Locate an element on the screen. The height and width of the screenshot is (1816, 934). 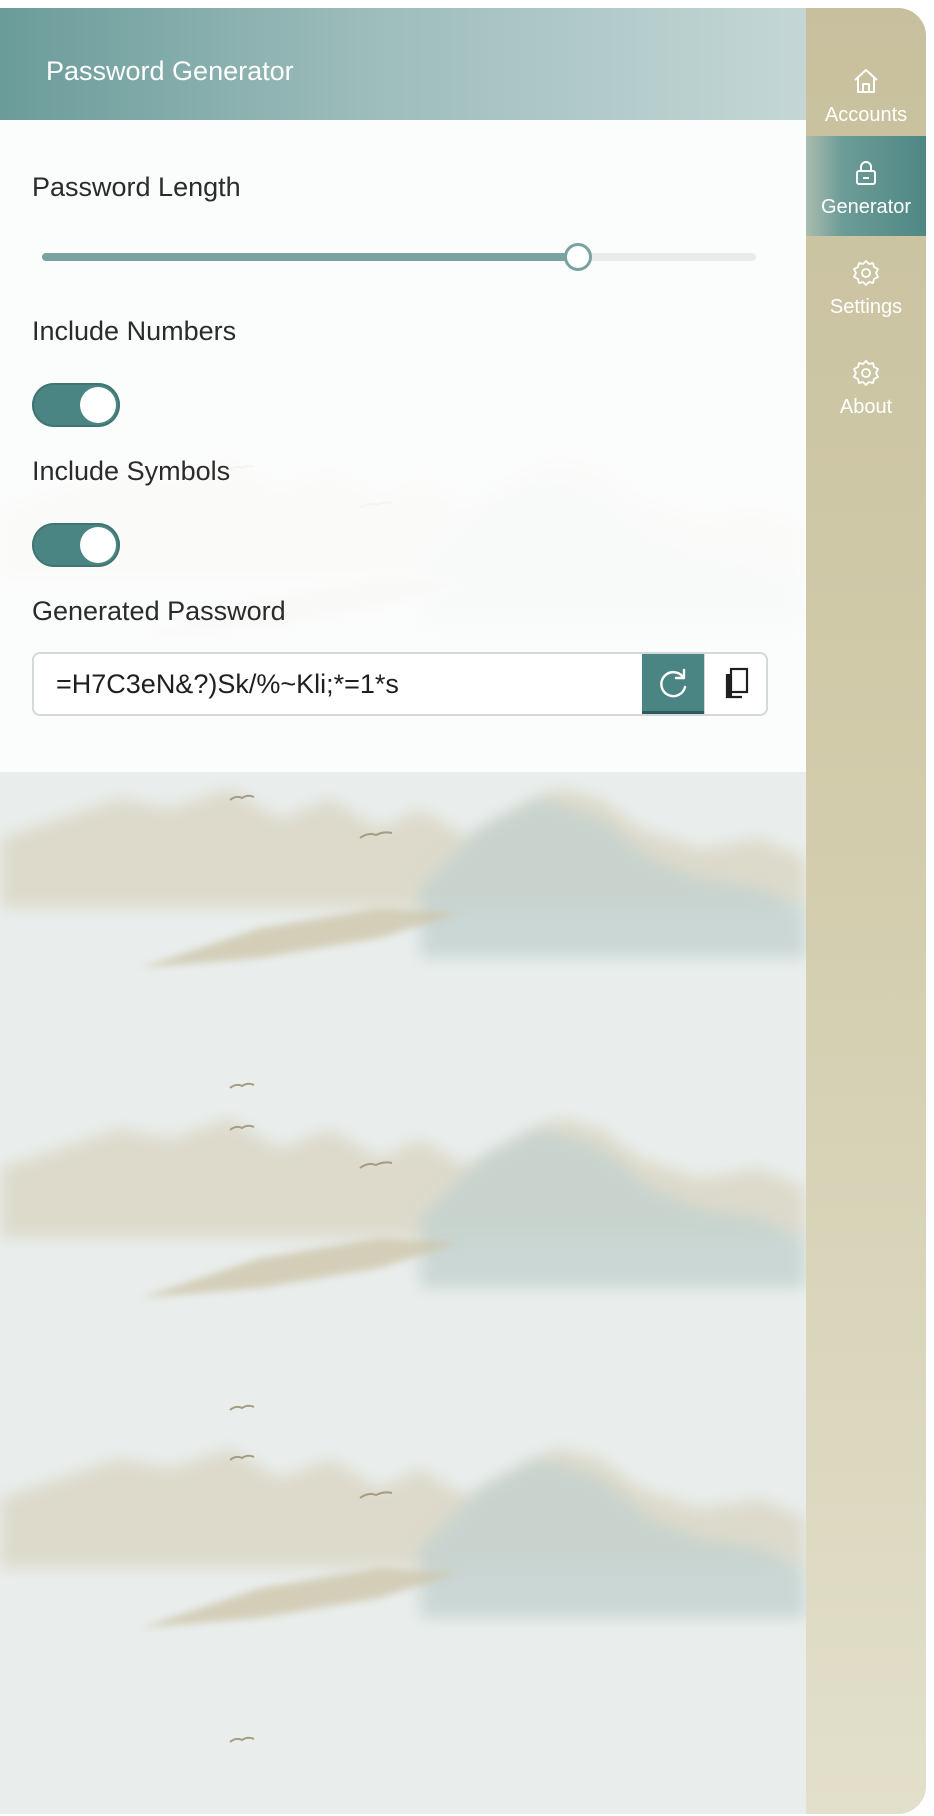
slider-thumb is located at coordinates (577, 257).